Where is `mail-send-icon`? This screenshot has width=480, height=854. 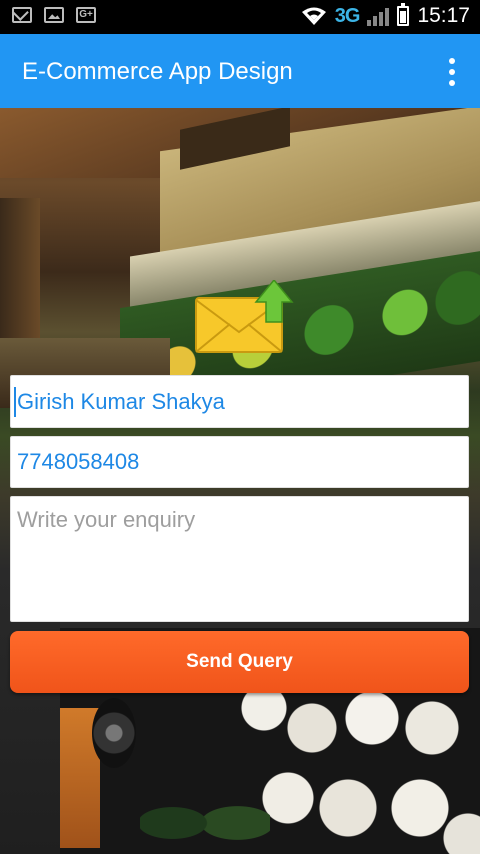 mail-send-icon is located at coordinates (244, 316).